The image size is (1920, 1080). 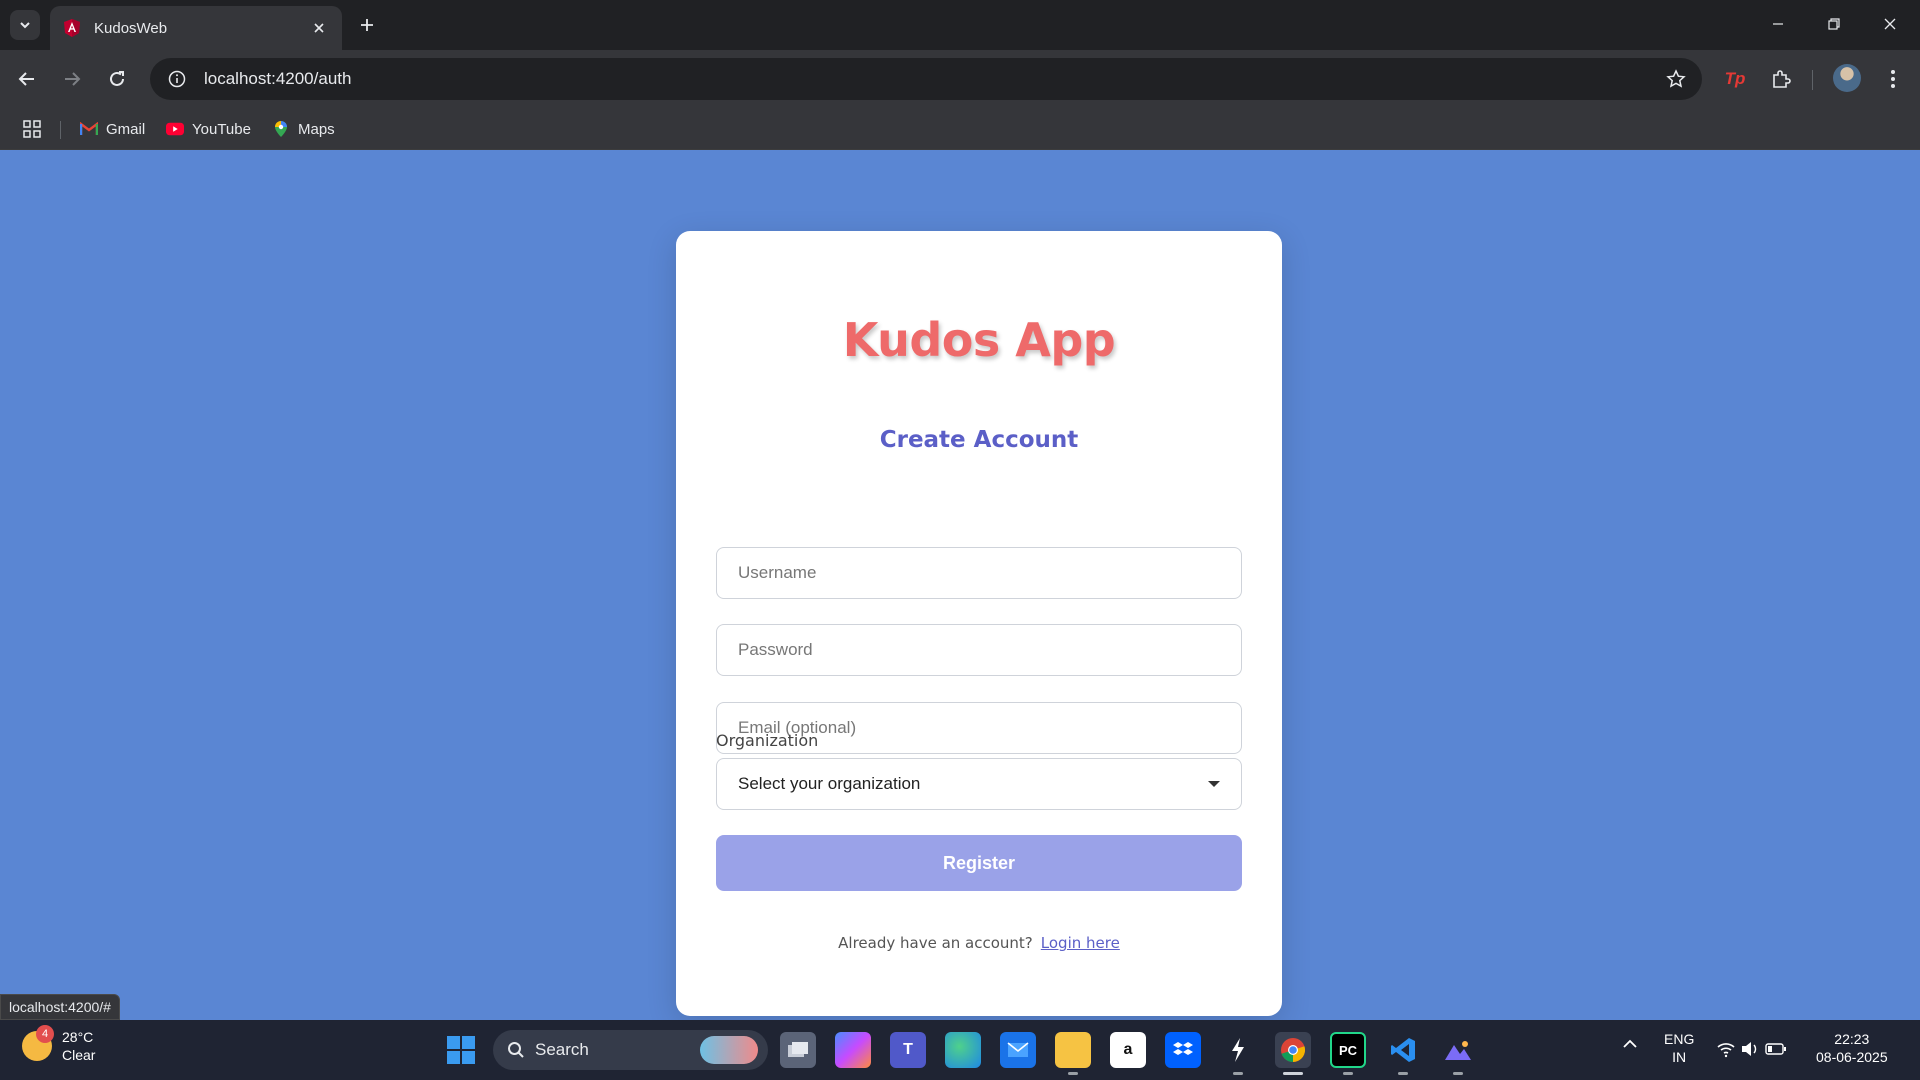 I want to click on arrow-left-icon, so click(x=26, y=79).